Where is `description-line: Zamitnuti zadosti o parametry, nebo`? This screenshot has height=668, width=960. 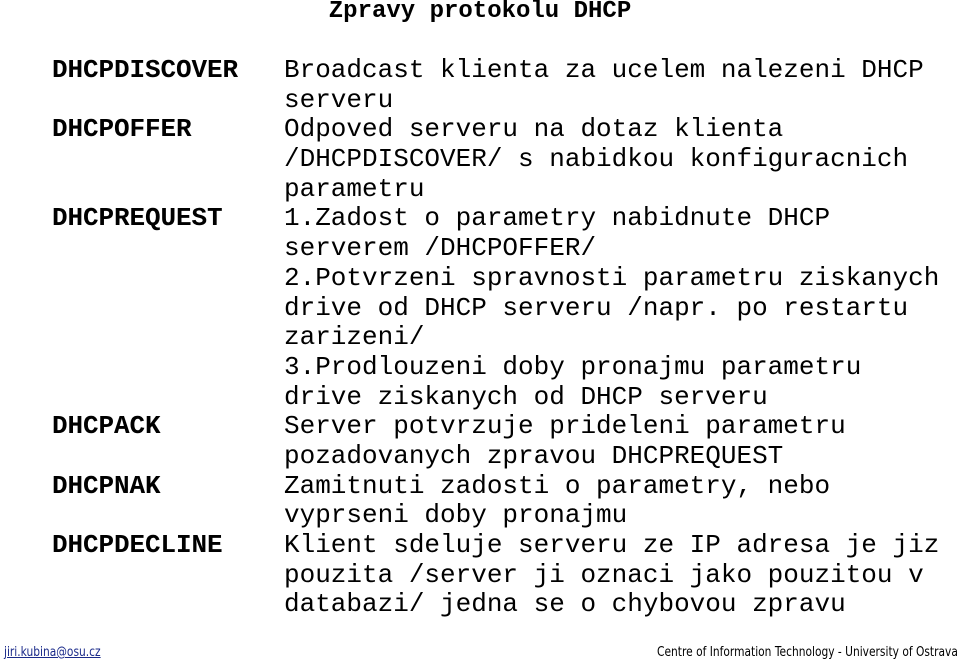
description-line: Zamitnuti zadosti o parametry, nebo is located at coordinates (557, 485).